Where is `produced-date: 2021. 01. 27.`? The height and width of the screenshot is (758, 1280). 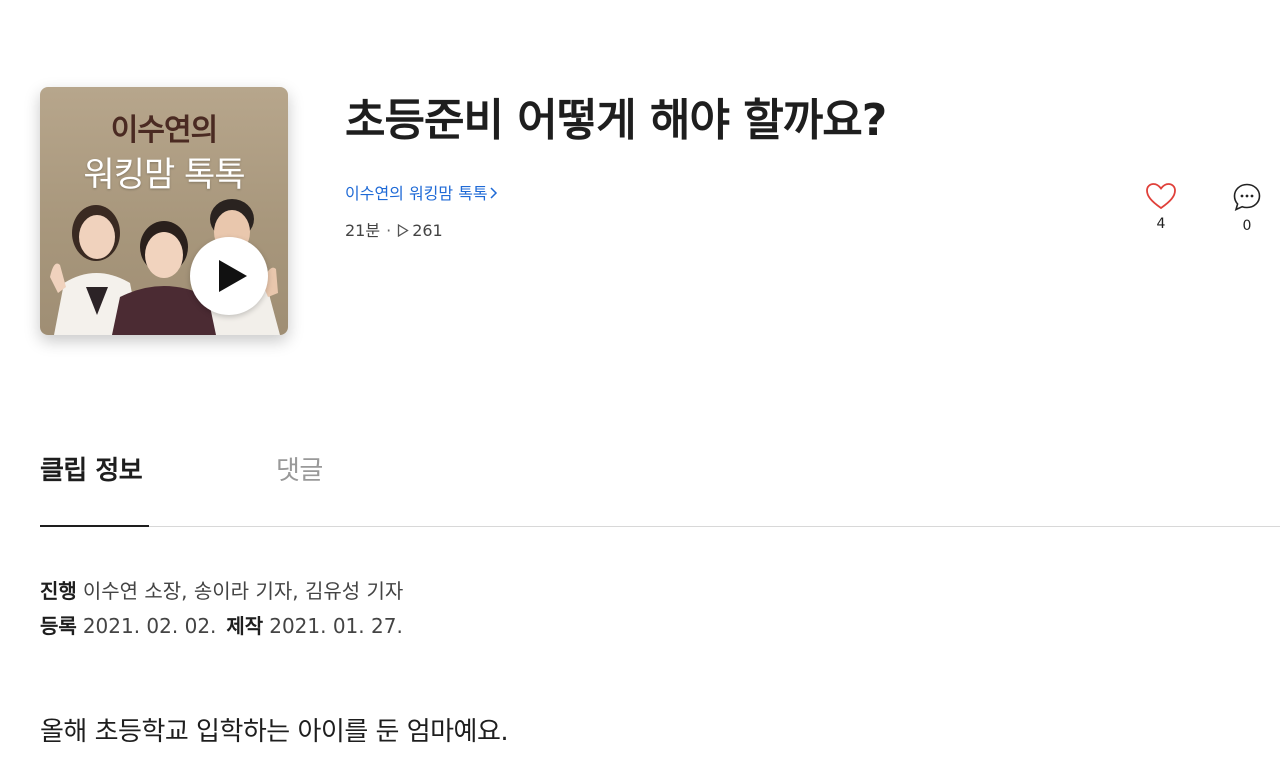
produced-date: 2021. 01. 27. is located at coordinates (336, 626).